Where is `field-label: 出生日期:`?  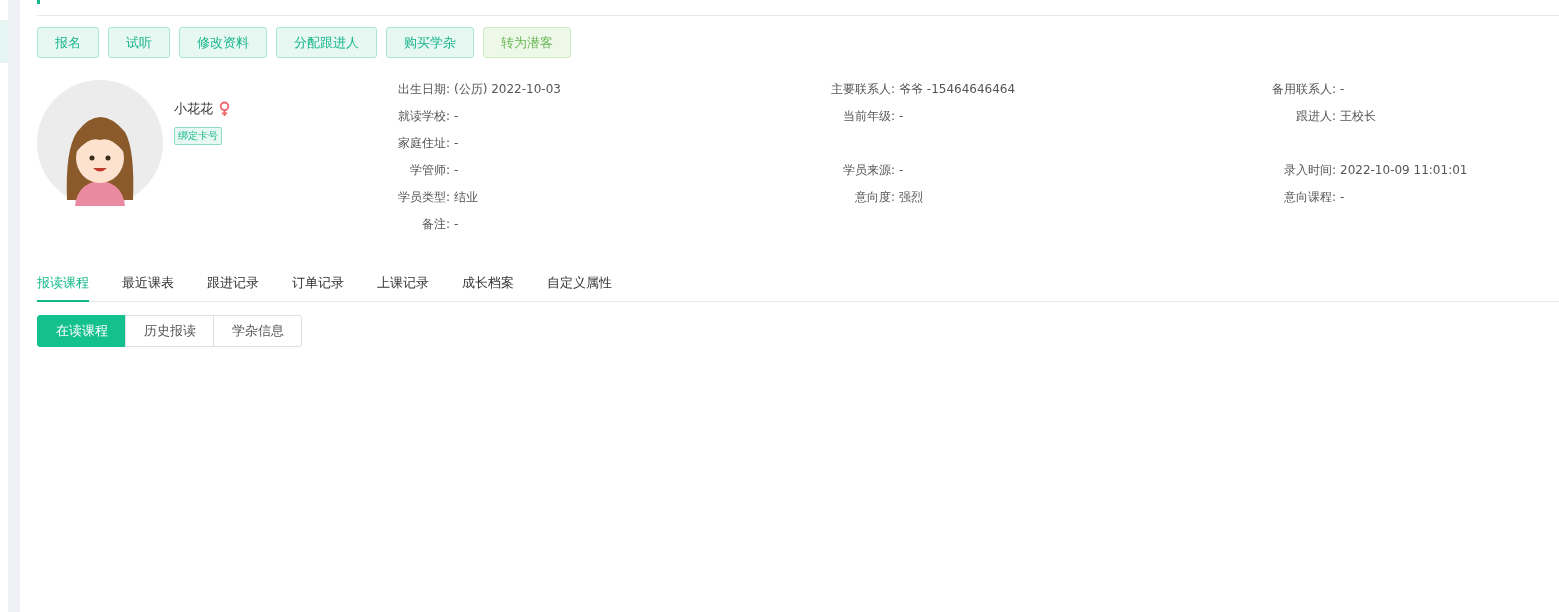 field-label: 出生日期: is located at coordinates (423, 89).